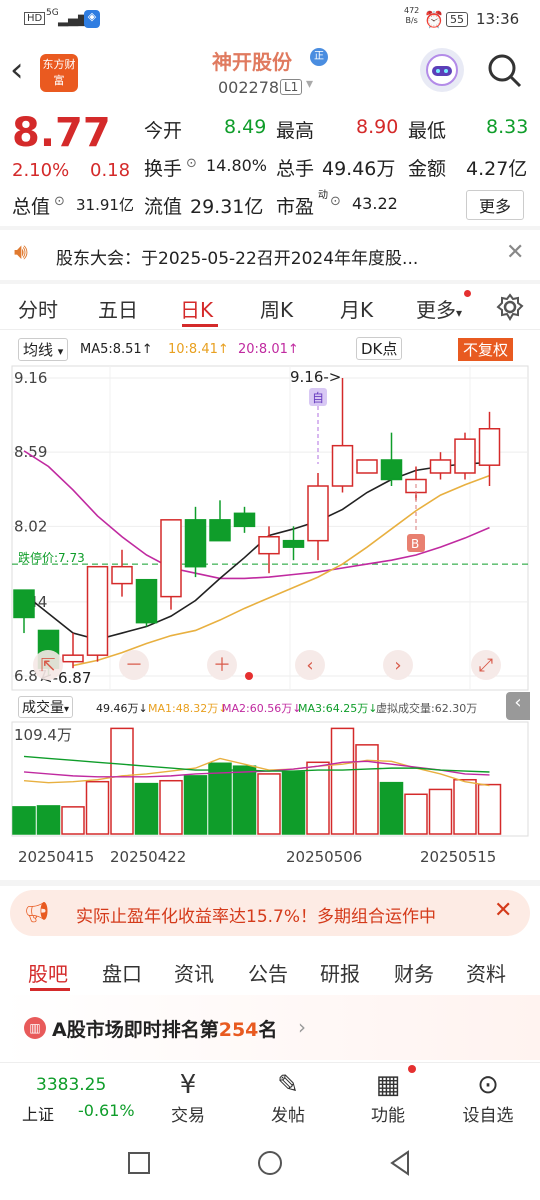 The image size is (540, 1200). What do you see at coordinates (505, 71) in the screenshot?
I see `search-icon` at bounding box center [505, 71].